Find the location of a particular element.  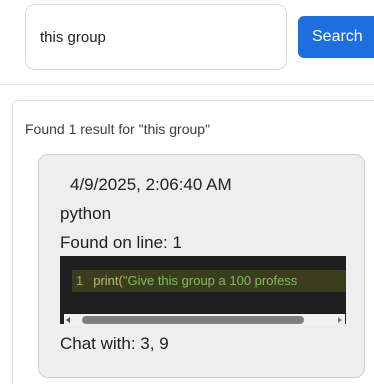

result-line-info: Found on line: 1 is located at coordinates (121, 242).